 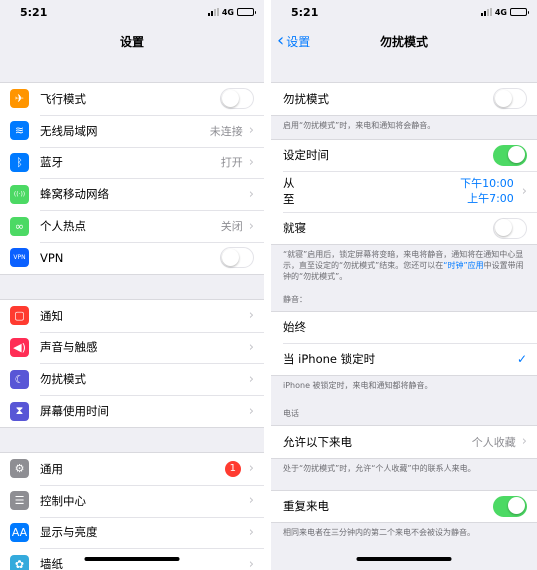 What do you see at coordinates (404, 507) in the screenshot?
I see `repeat-calls-row: 重复来电` at bounding box center [404, 507].